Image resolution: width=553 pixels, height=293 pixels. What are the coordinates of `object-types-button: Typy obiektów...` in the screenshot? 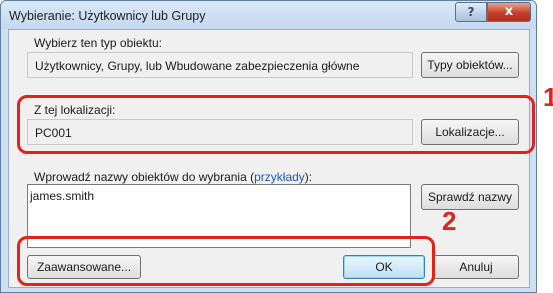 It's located at (470, 65).